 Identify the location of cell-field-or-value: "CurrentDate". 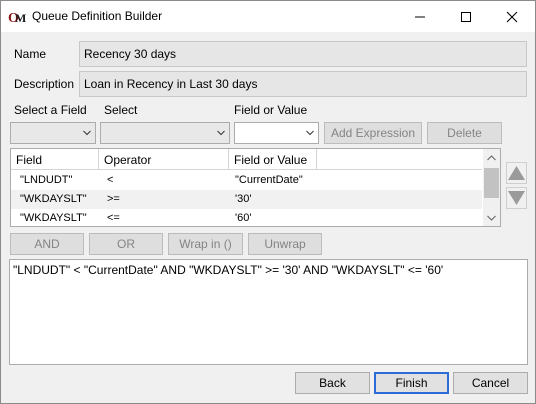
(269, 180).